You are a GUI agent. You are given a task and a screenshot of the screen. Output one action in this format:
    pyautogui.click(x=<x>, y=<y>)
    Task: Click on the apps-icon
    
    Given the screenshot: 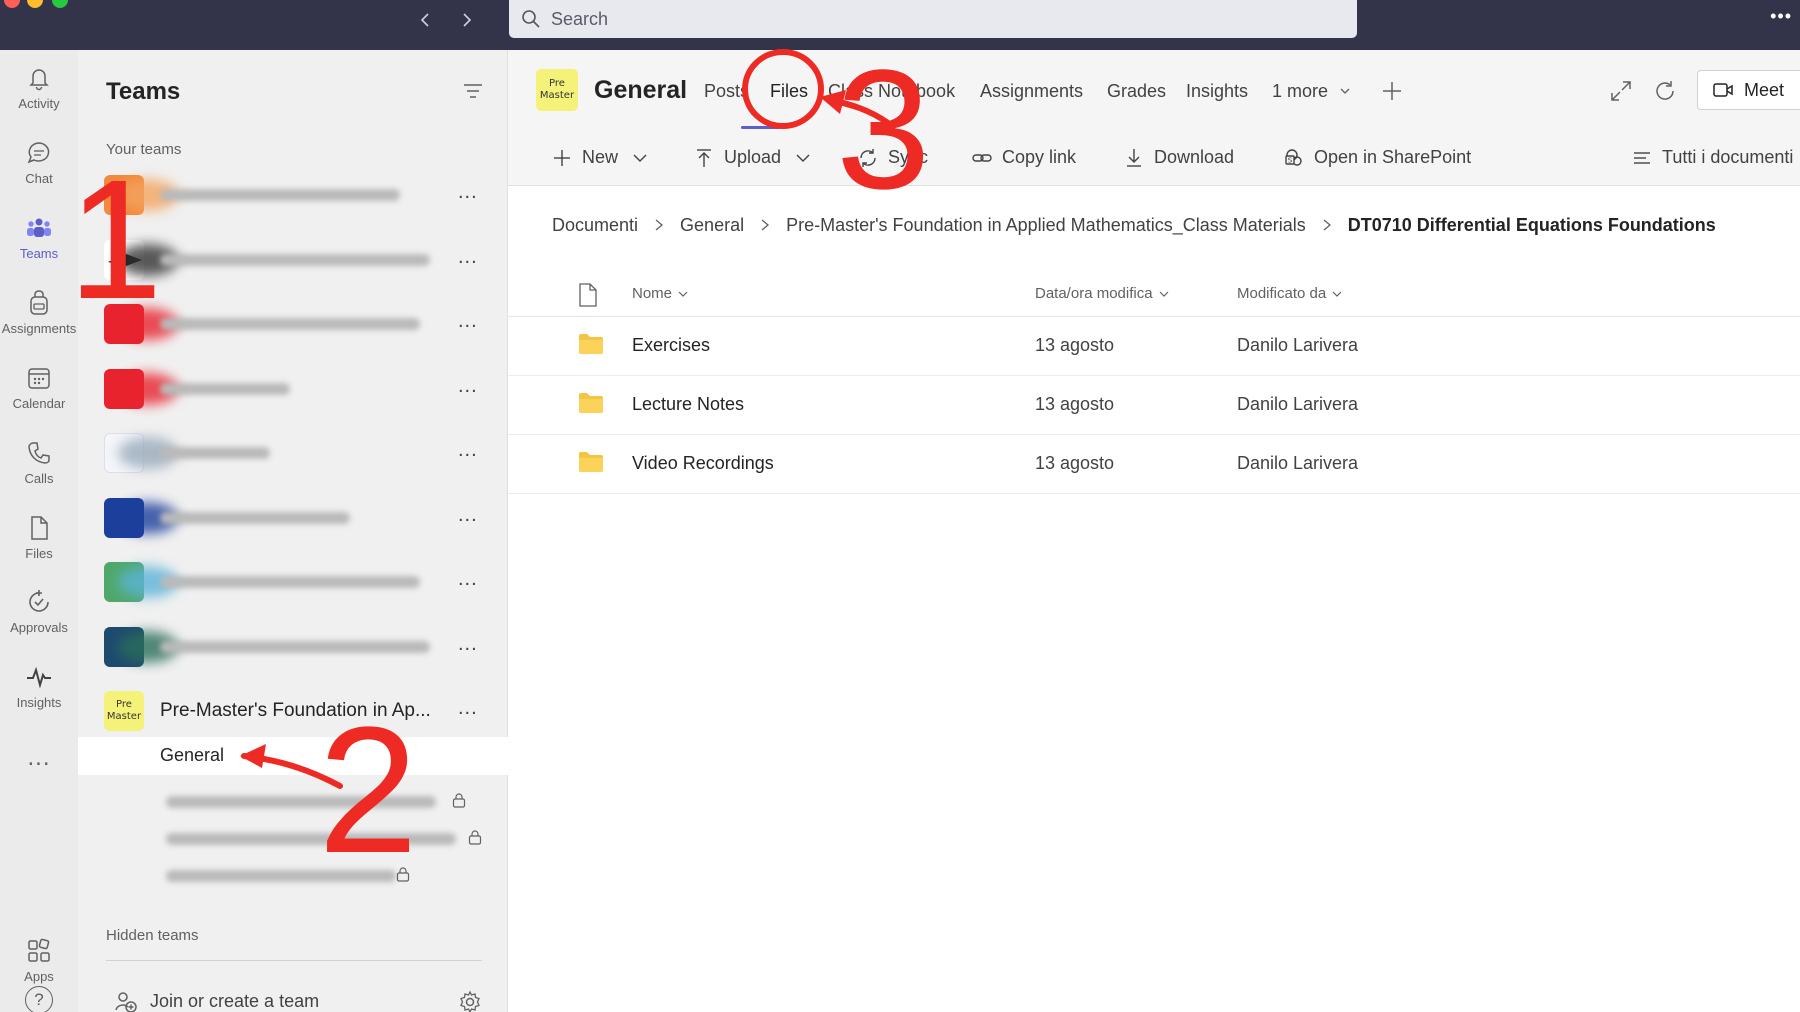 What is the action you would take?
    pyautogui.click(x=39, y=950)
    